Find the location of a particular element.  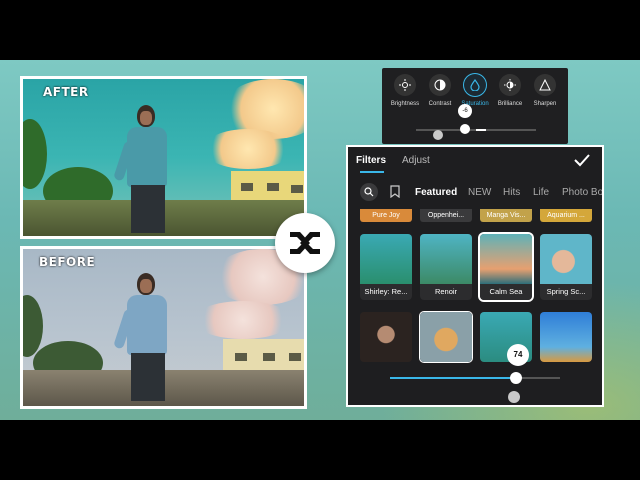

tool-label: Contrast is located at coordinates (440, 104).